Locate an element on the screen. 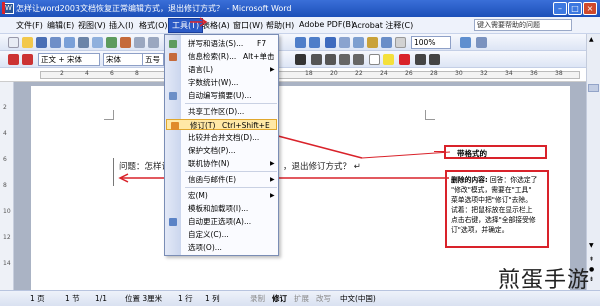 Image resolution: width=600 pixels, height=306 pixels. scroll-up-icon: ▲ is located at coordinates (591, 39).